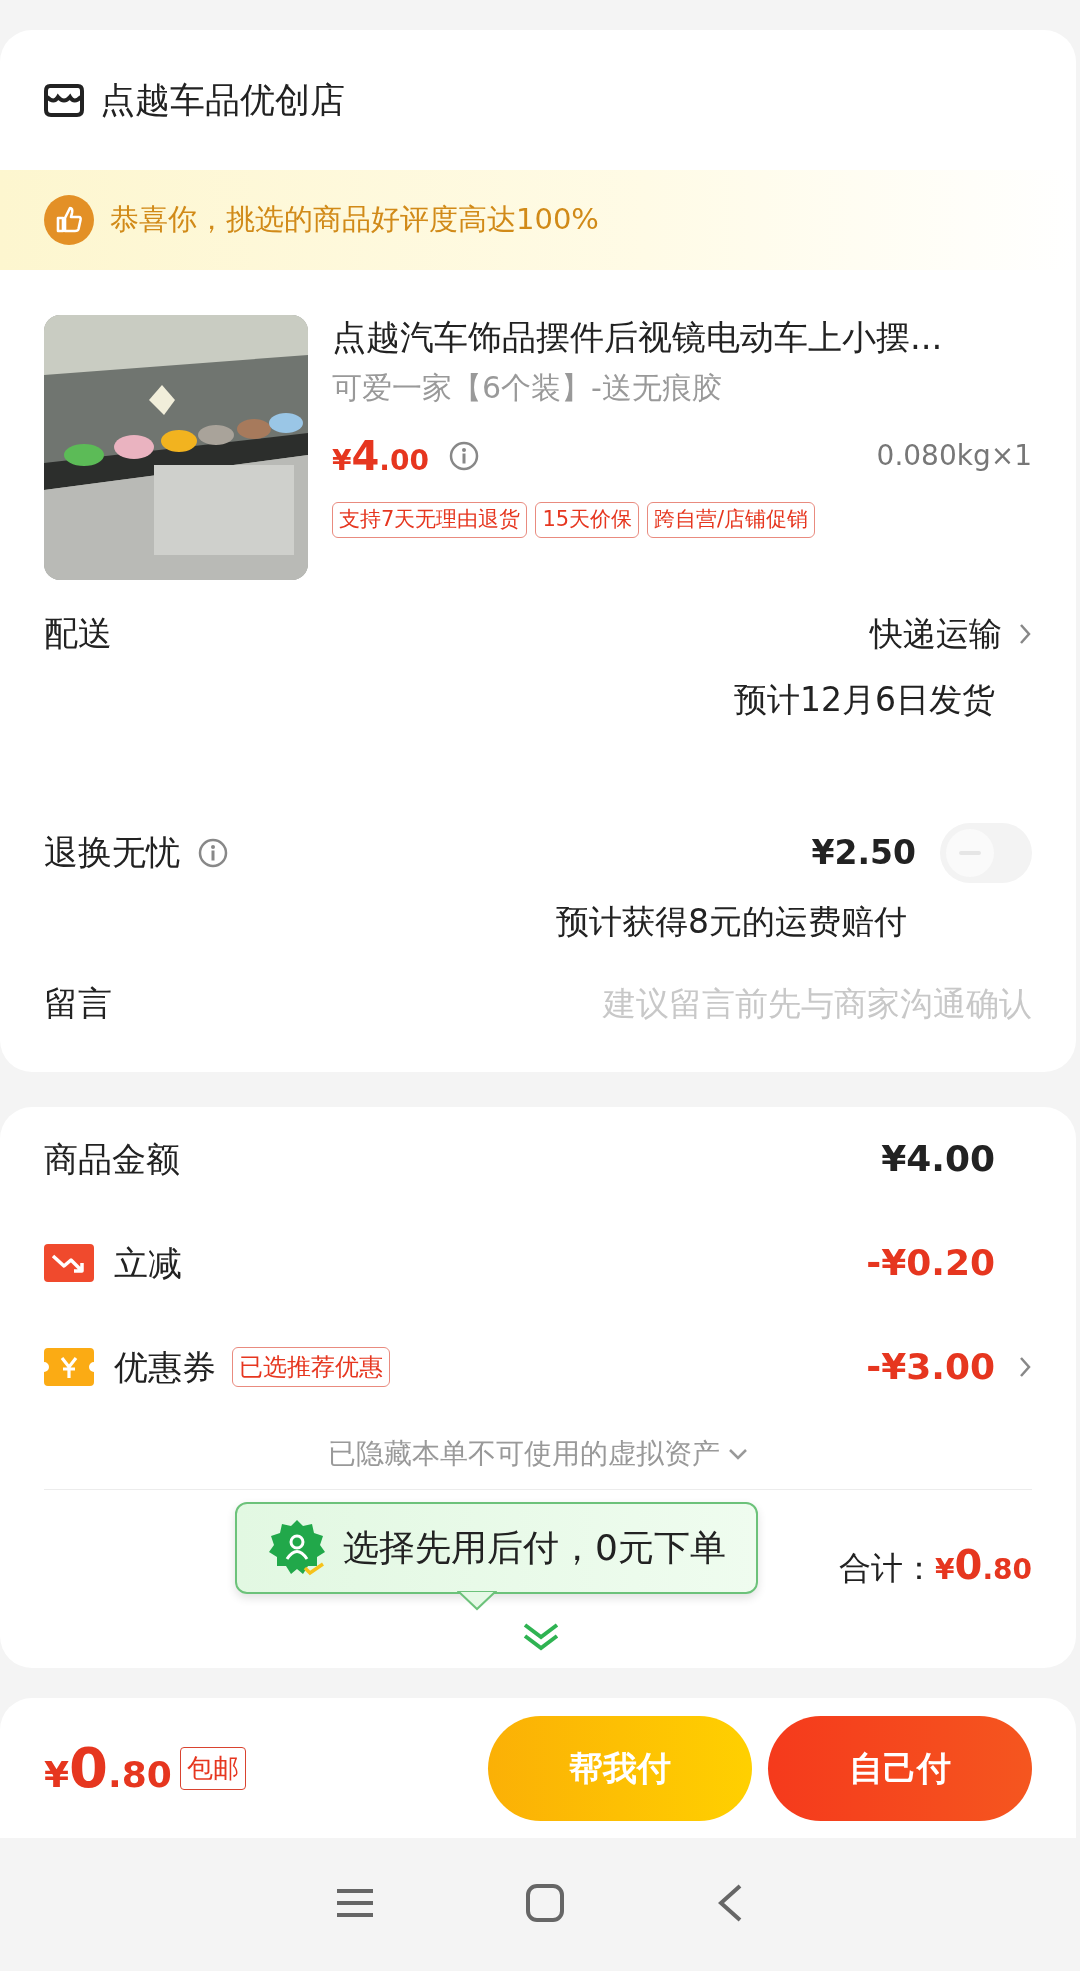 This screenshot has height=1971, width=1080. I want to click on chevron-down-icon, so click(738, 1454).